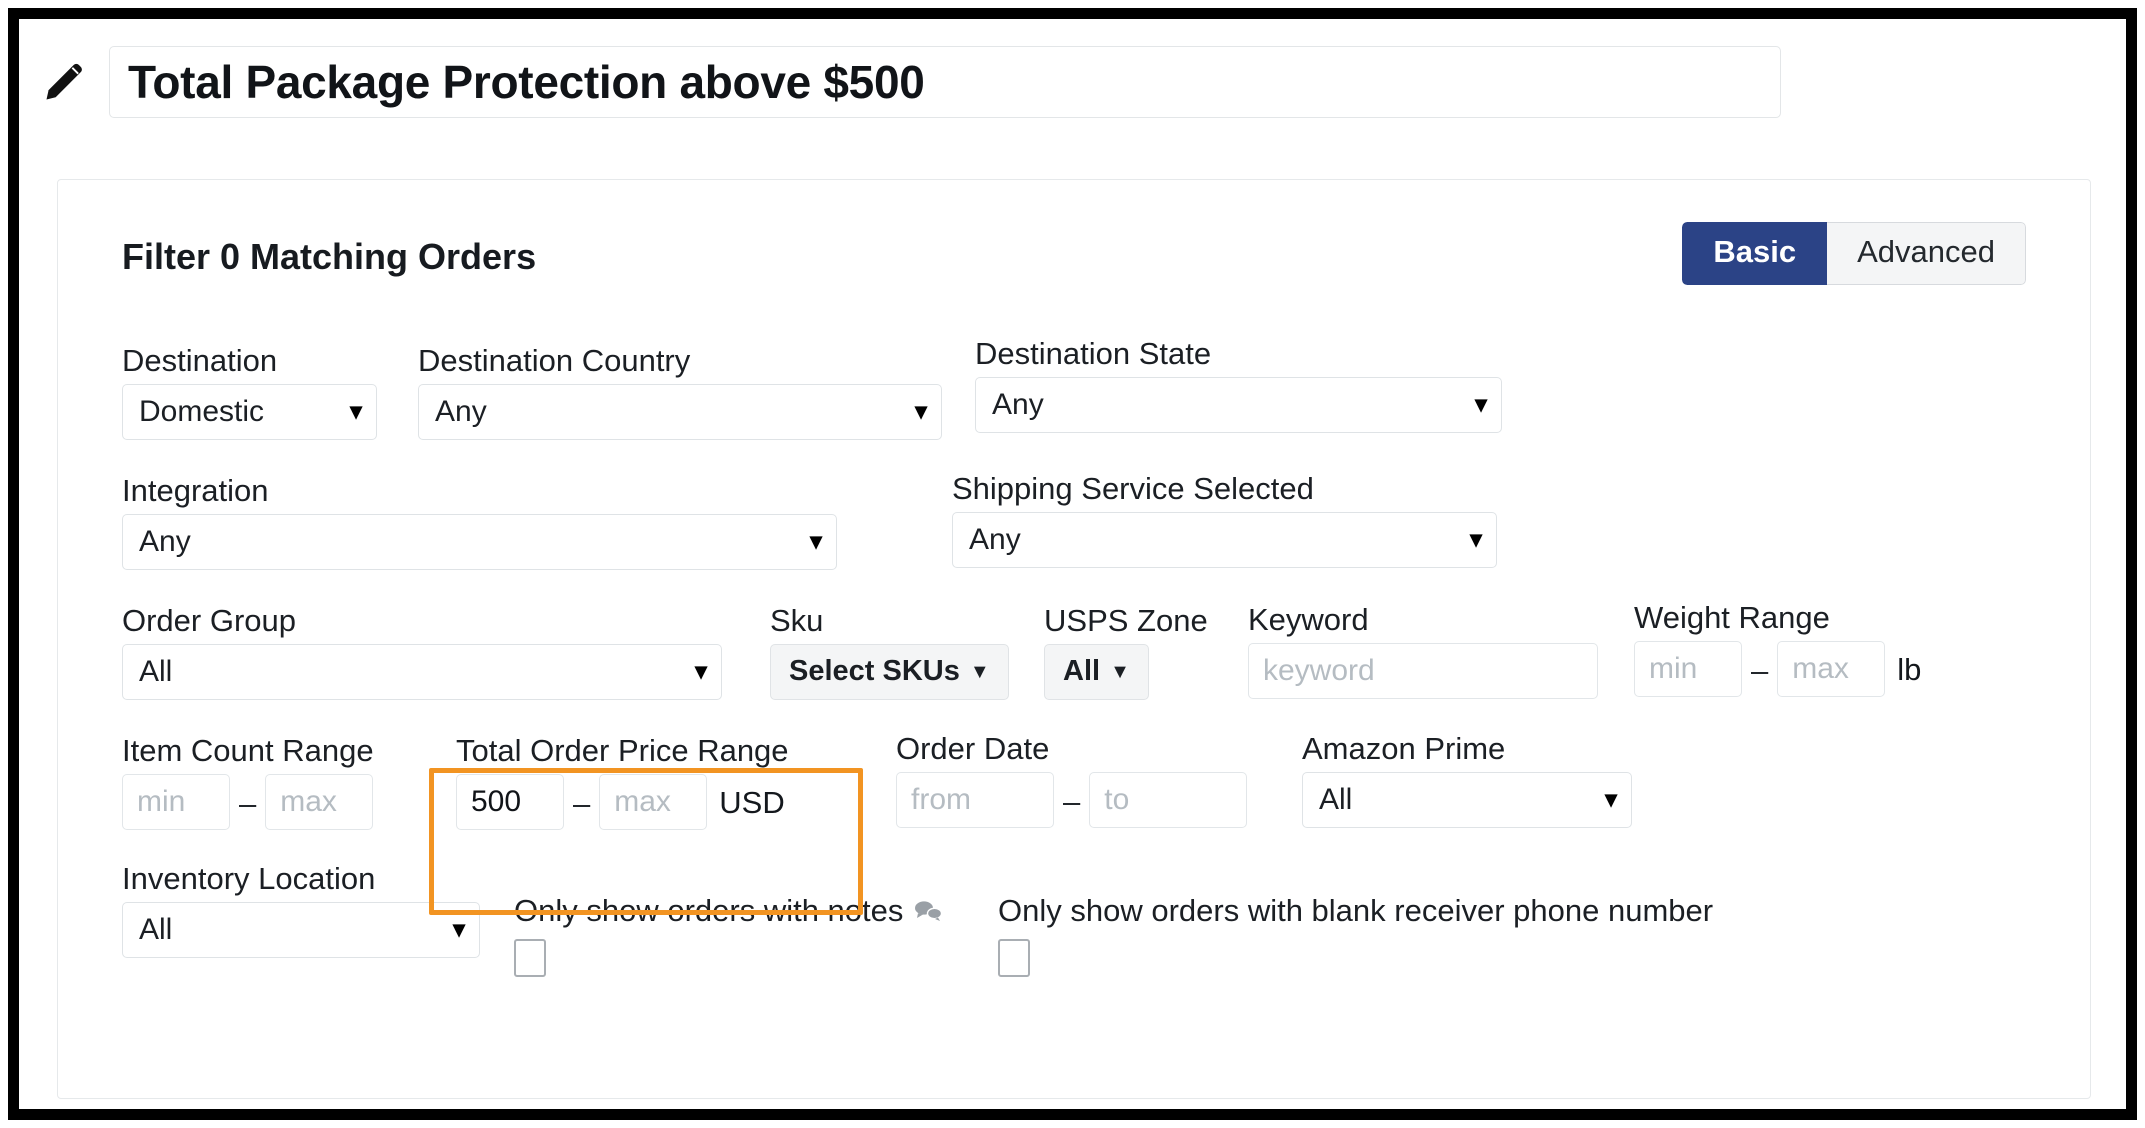 This screenshot has height=1128, width=2145. Describe the element at coordinates (1074, 258) in the screenshot. I see `filter-card-header: Filter 0 Matching Orders Basic Advanced` at that location.